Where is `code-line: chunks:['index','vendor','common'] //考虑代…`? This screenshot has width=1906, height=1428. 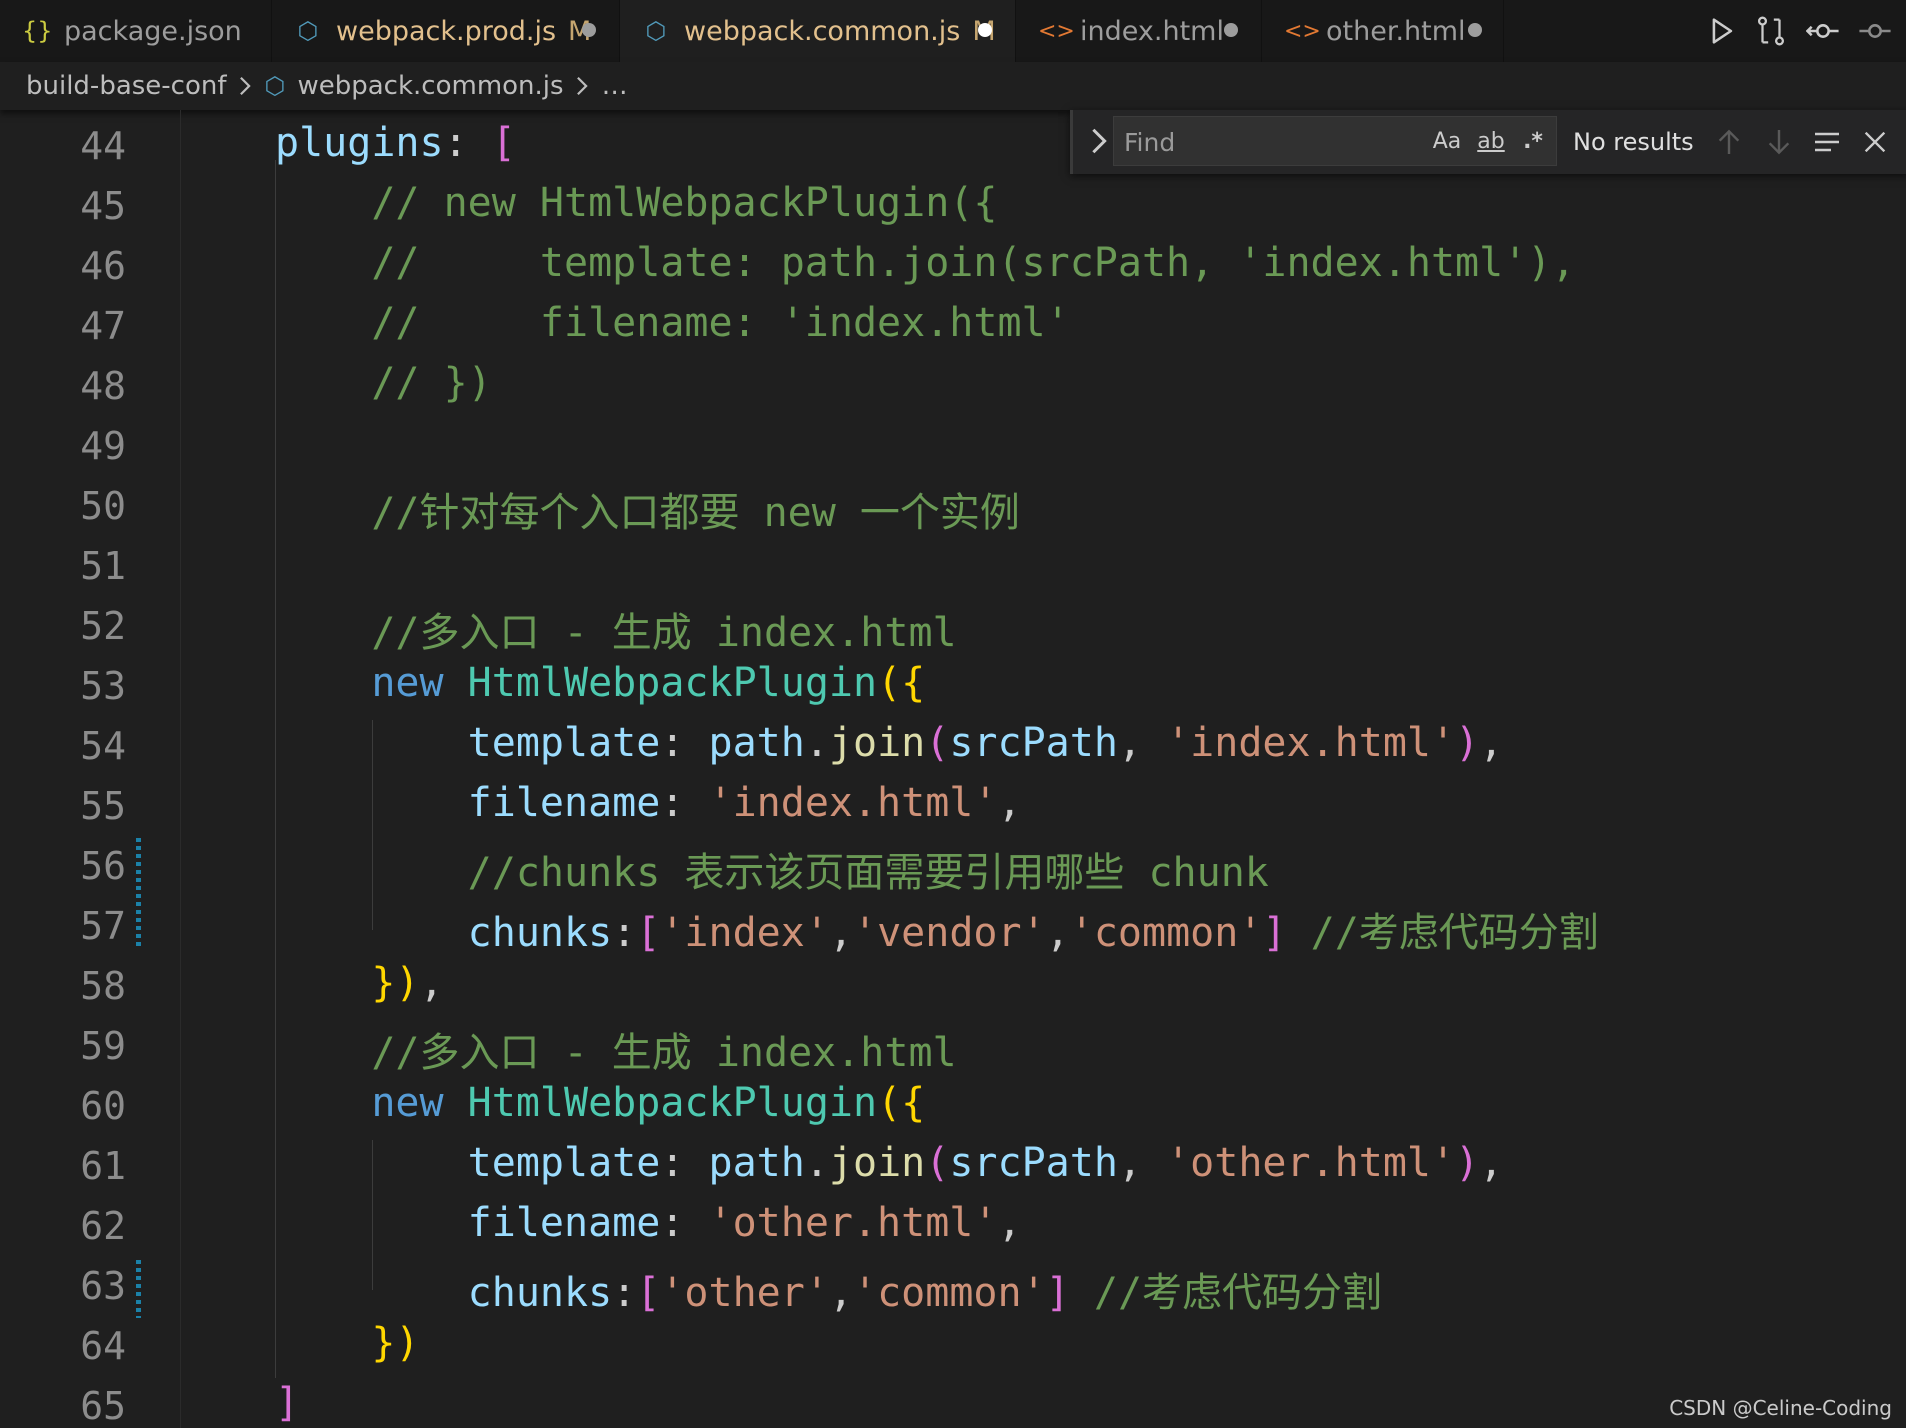 code-line: chunks:['index','vendor','common'] //考虑代… is located at coordinates (1033, 933).